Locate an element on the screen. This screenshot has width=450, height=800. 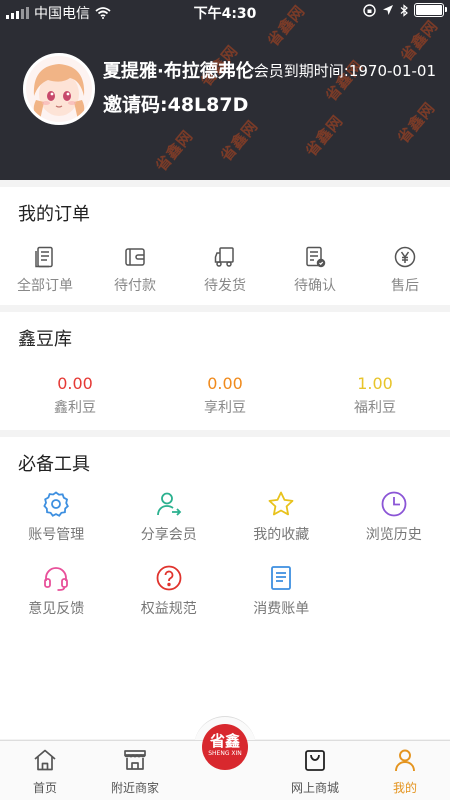
wallet-icon is located at coordinates (135, 257).